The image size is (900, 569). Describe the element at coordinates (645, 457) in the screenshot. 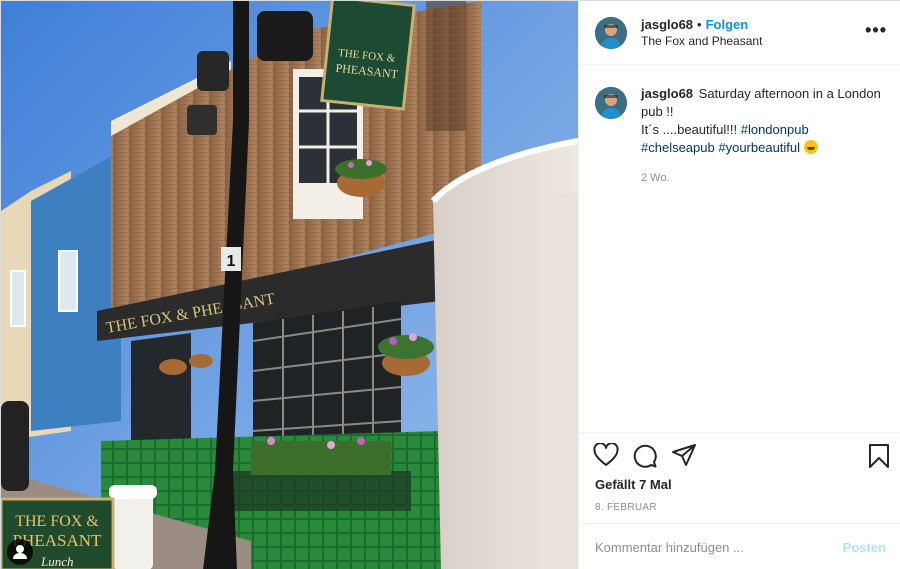

I see `comment-icon` at that location.